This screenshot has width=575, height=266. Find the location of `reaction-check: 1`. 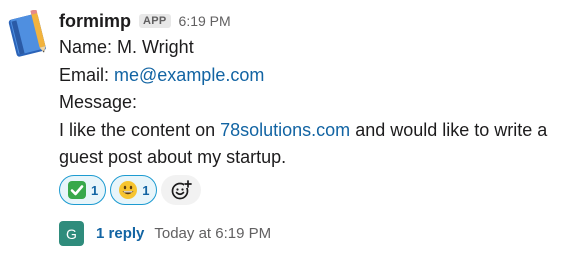

reaction-check: 1 is located at coordinates (83, 190).